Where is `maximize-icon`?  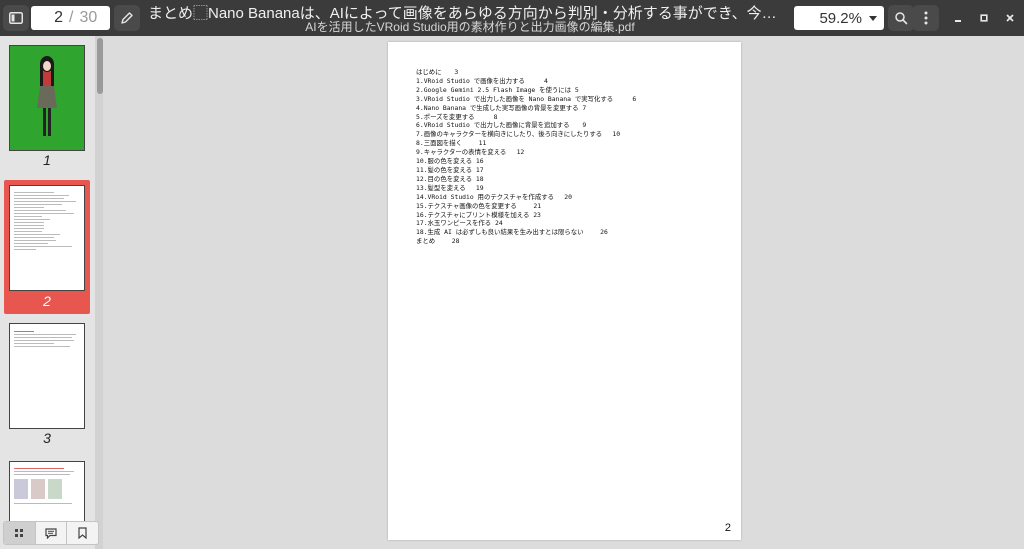
maximize-icon is located at coordinates (984, 18).